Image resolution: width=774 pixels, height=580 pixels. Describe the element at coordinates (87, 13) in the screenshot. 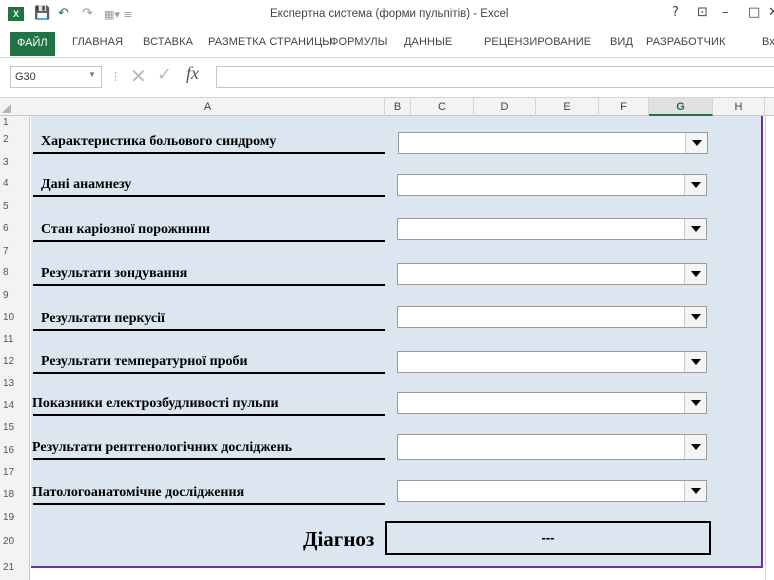

I see `redo-icon: ↷` at that location.